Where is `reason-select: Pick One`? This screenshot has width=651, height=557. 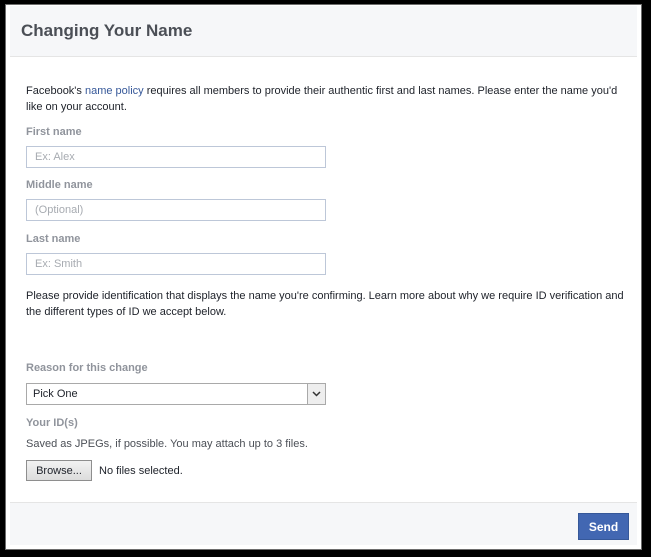
reason-select: Pick One is located at coordinates (176, 394).